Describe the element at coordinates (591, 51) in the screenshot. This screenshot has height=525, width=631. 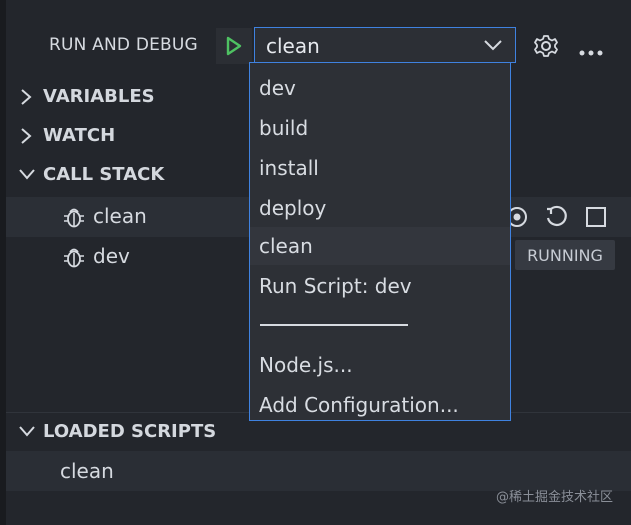
I see `more-icon` at that location.